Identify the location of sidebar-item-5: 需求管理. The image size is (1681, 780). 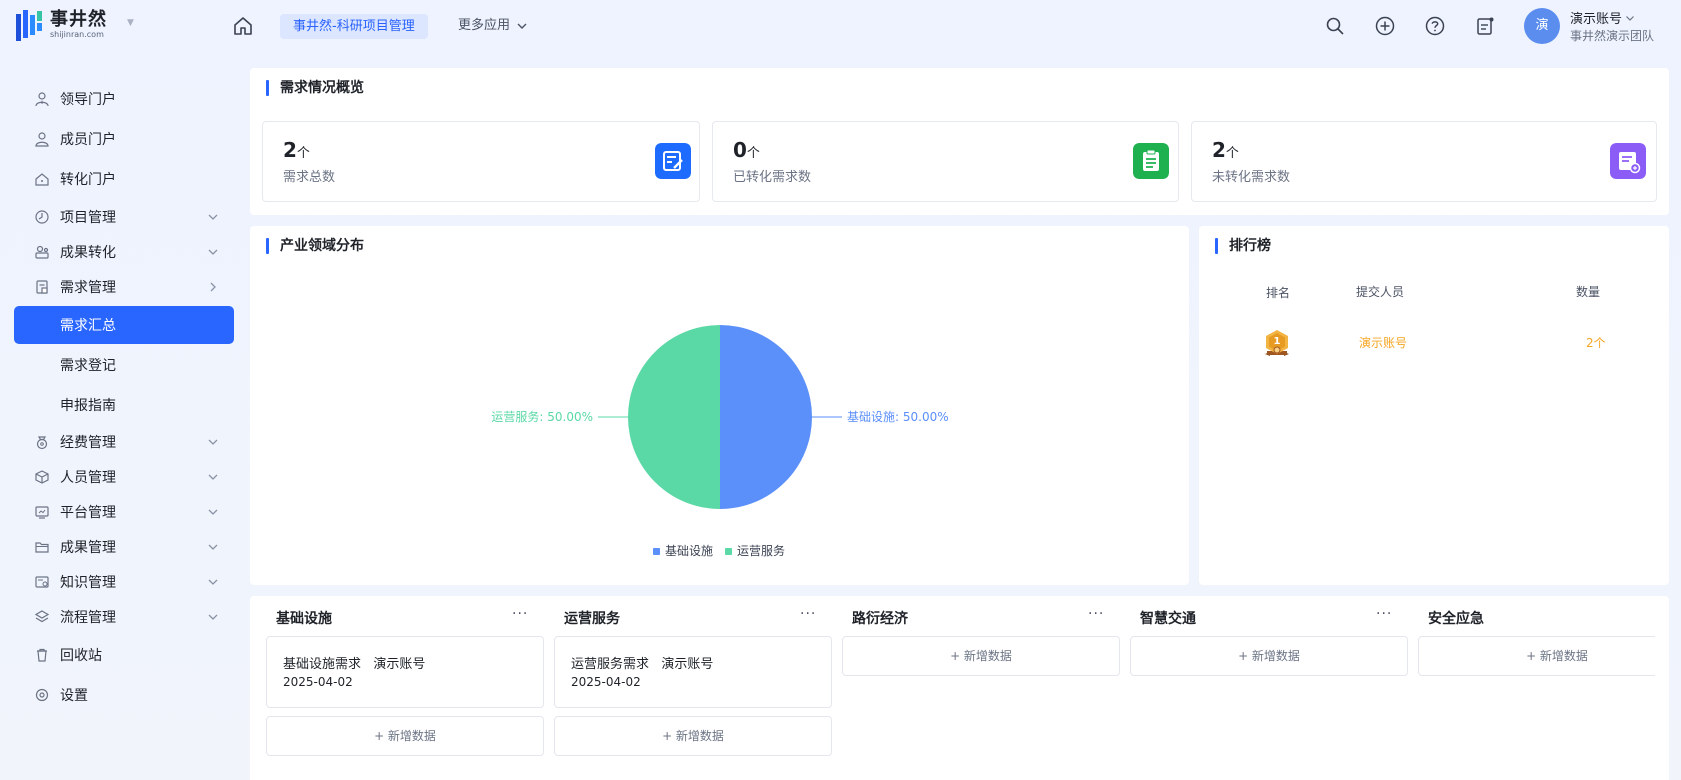
(124, 287).